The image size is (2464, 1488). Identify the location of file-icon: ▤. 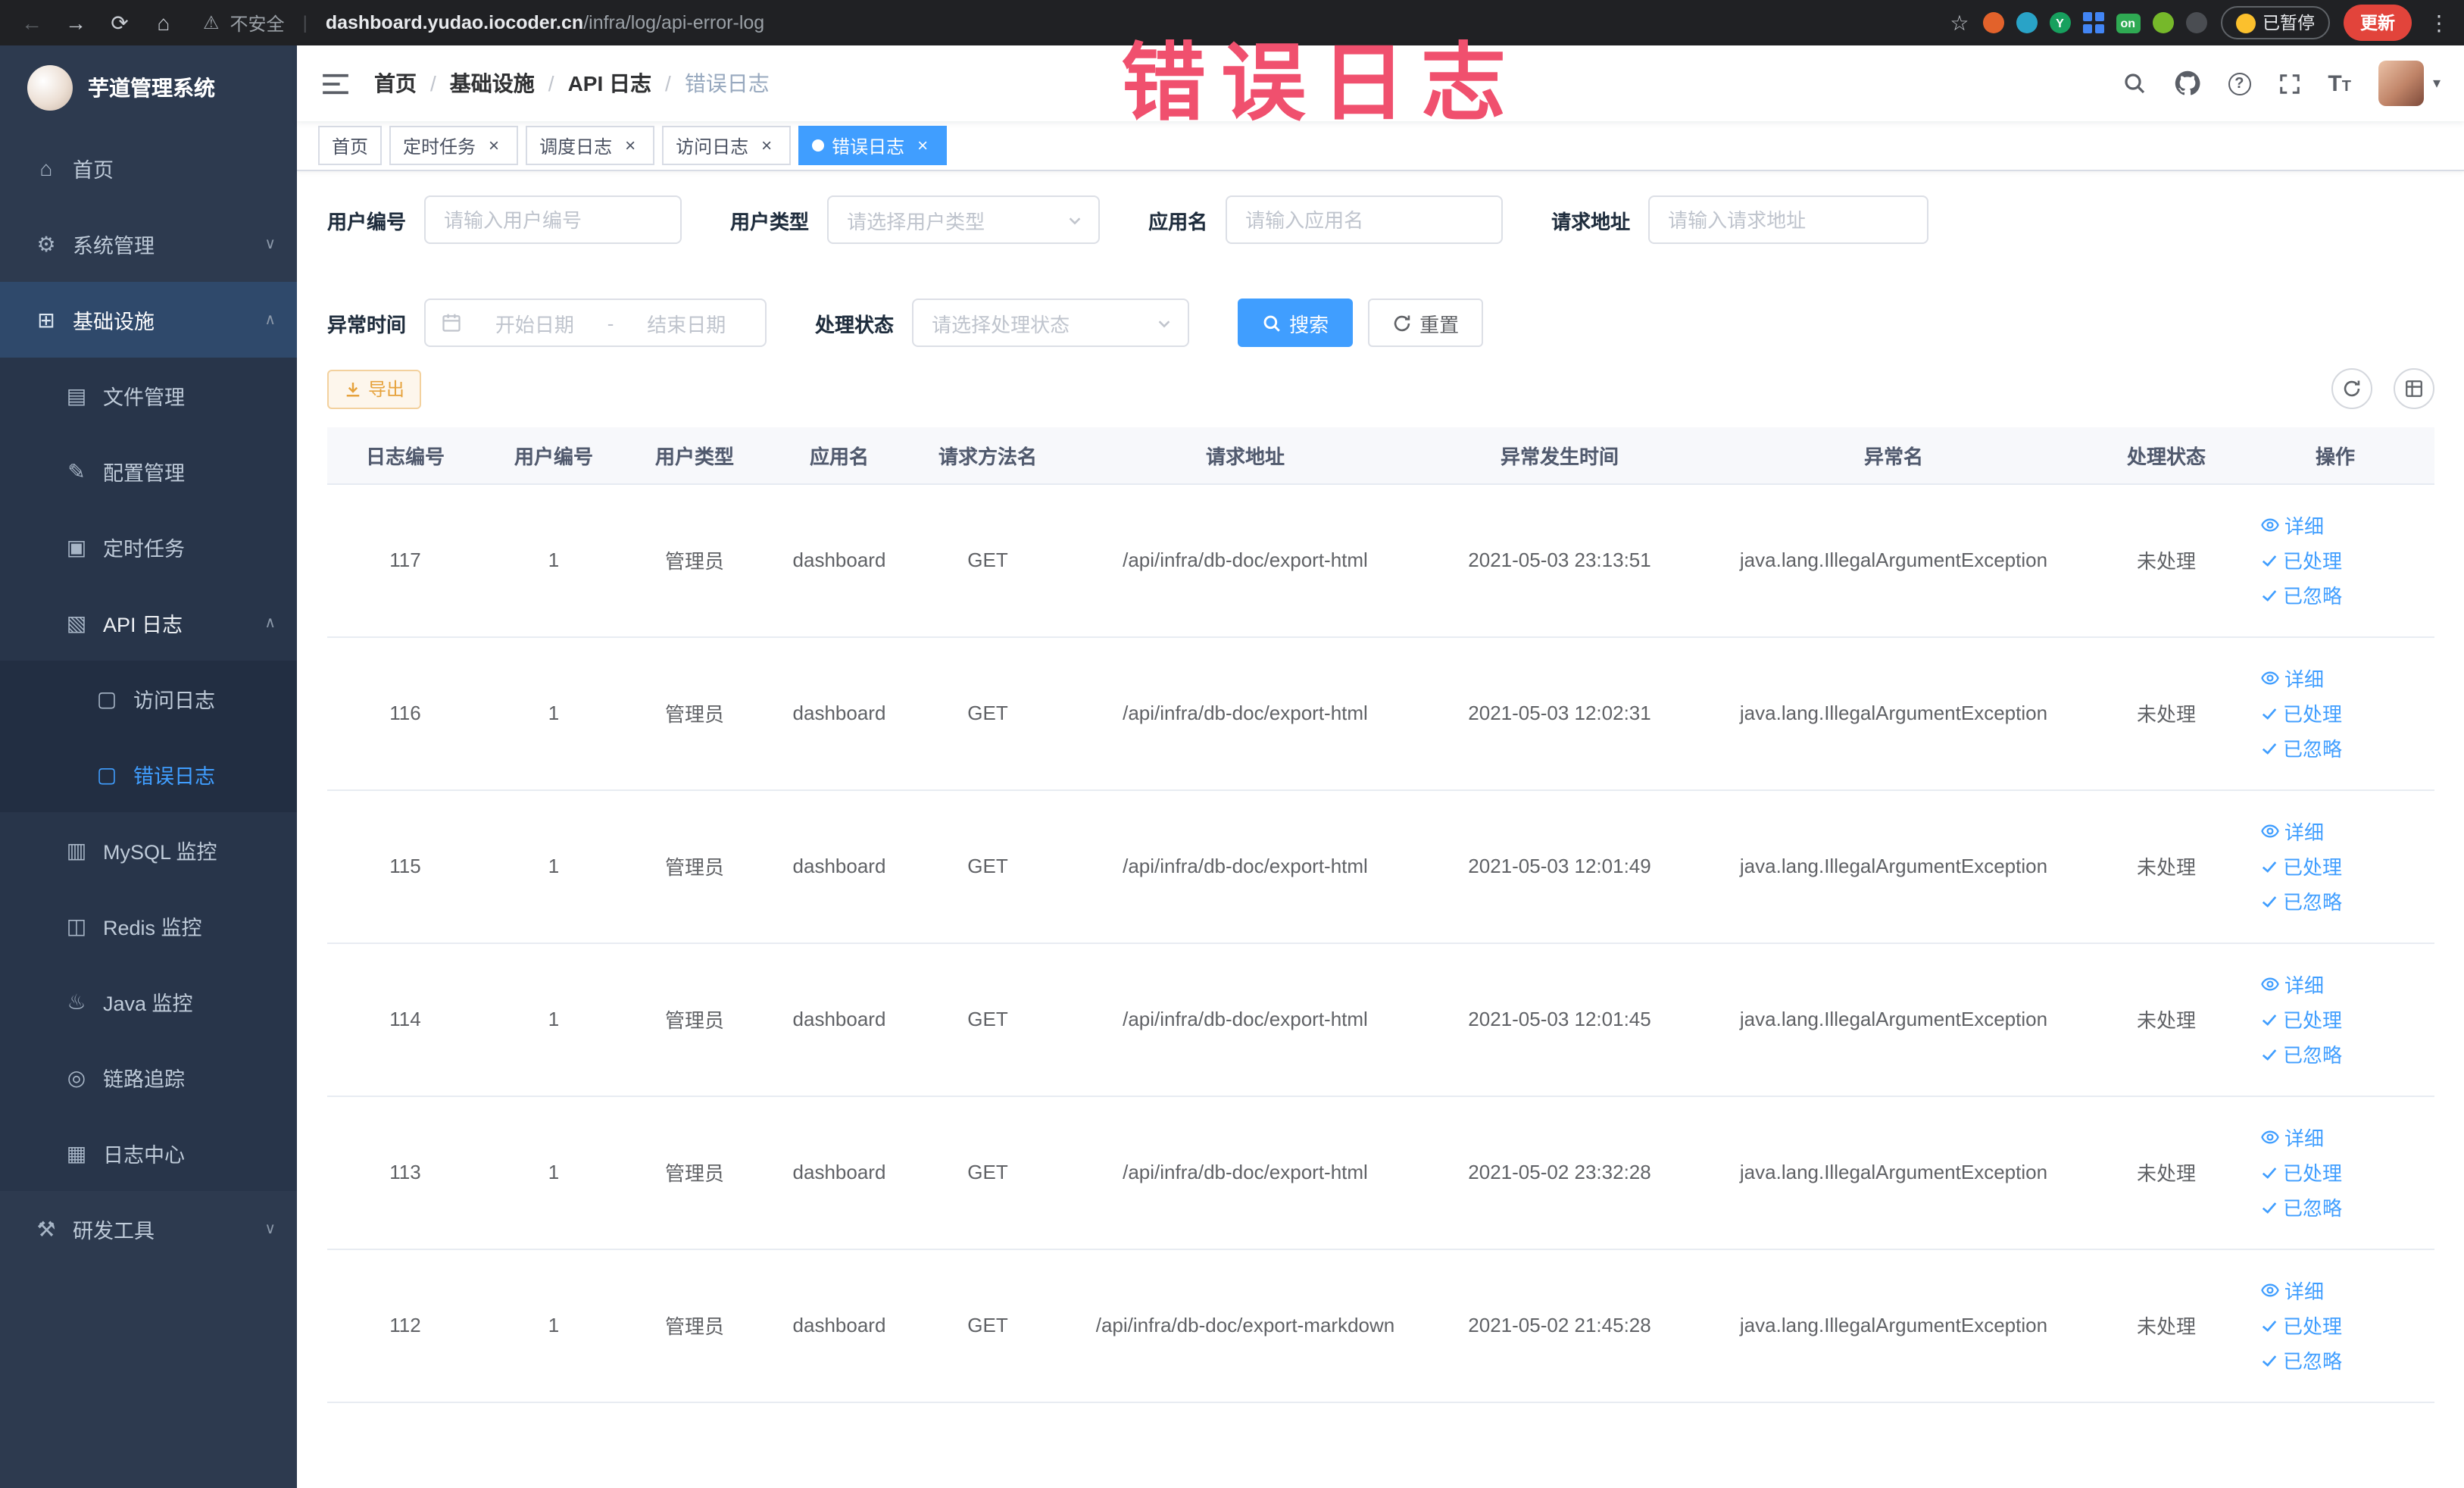
(76, 395).